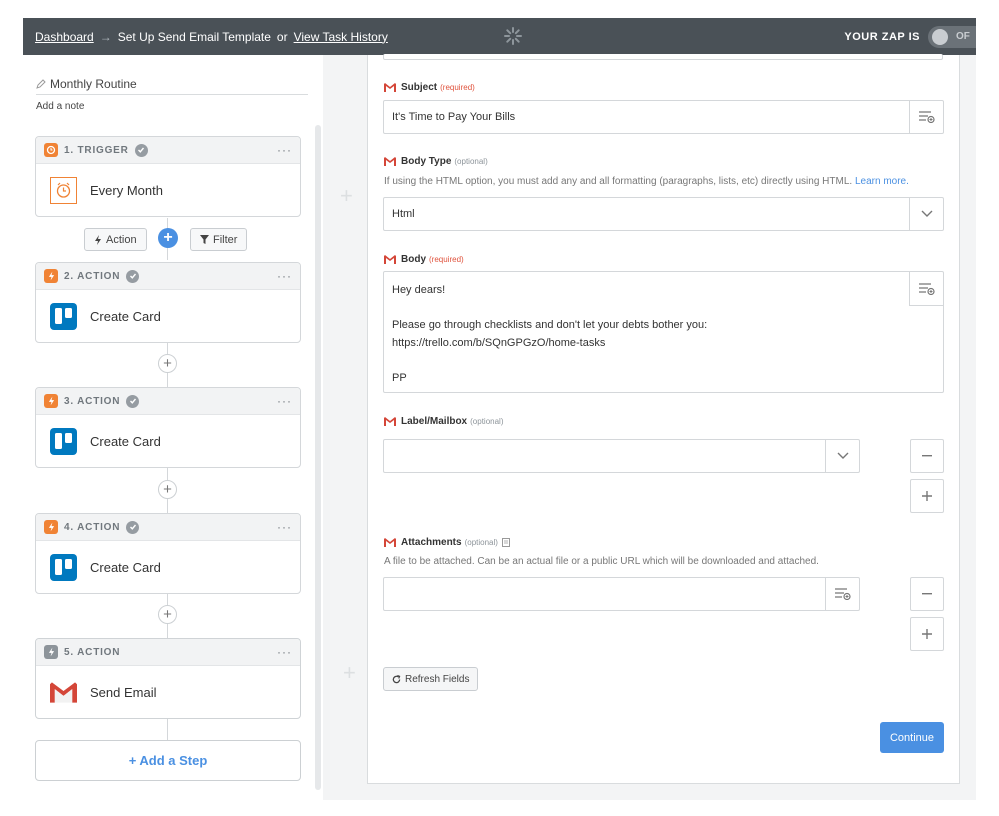  Describe the element at coordinates (663, 214) in the screenshot. I see `body-type-select: Html` at that location.